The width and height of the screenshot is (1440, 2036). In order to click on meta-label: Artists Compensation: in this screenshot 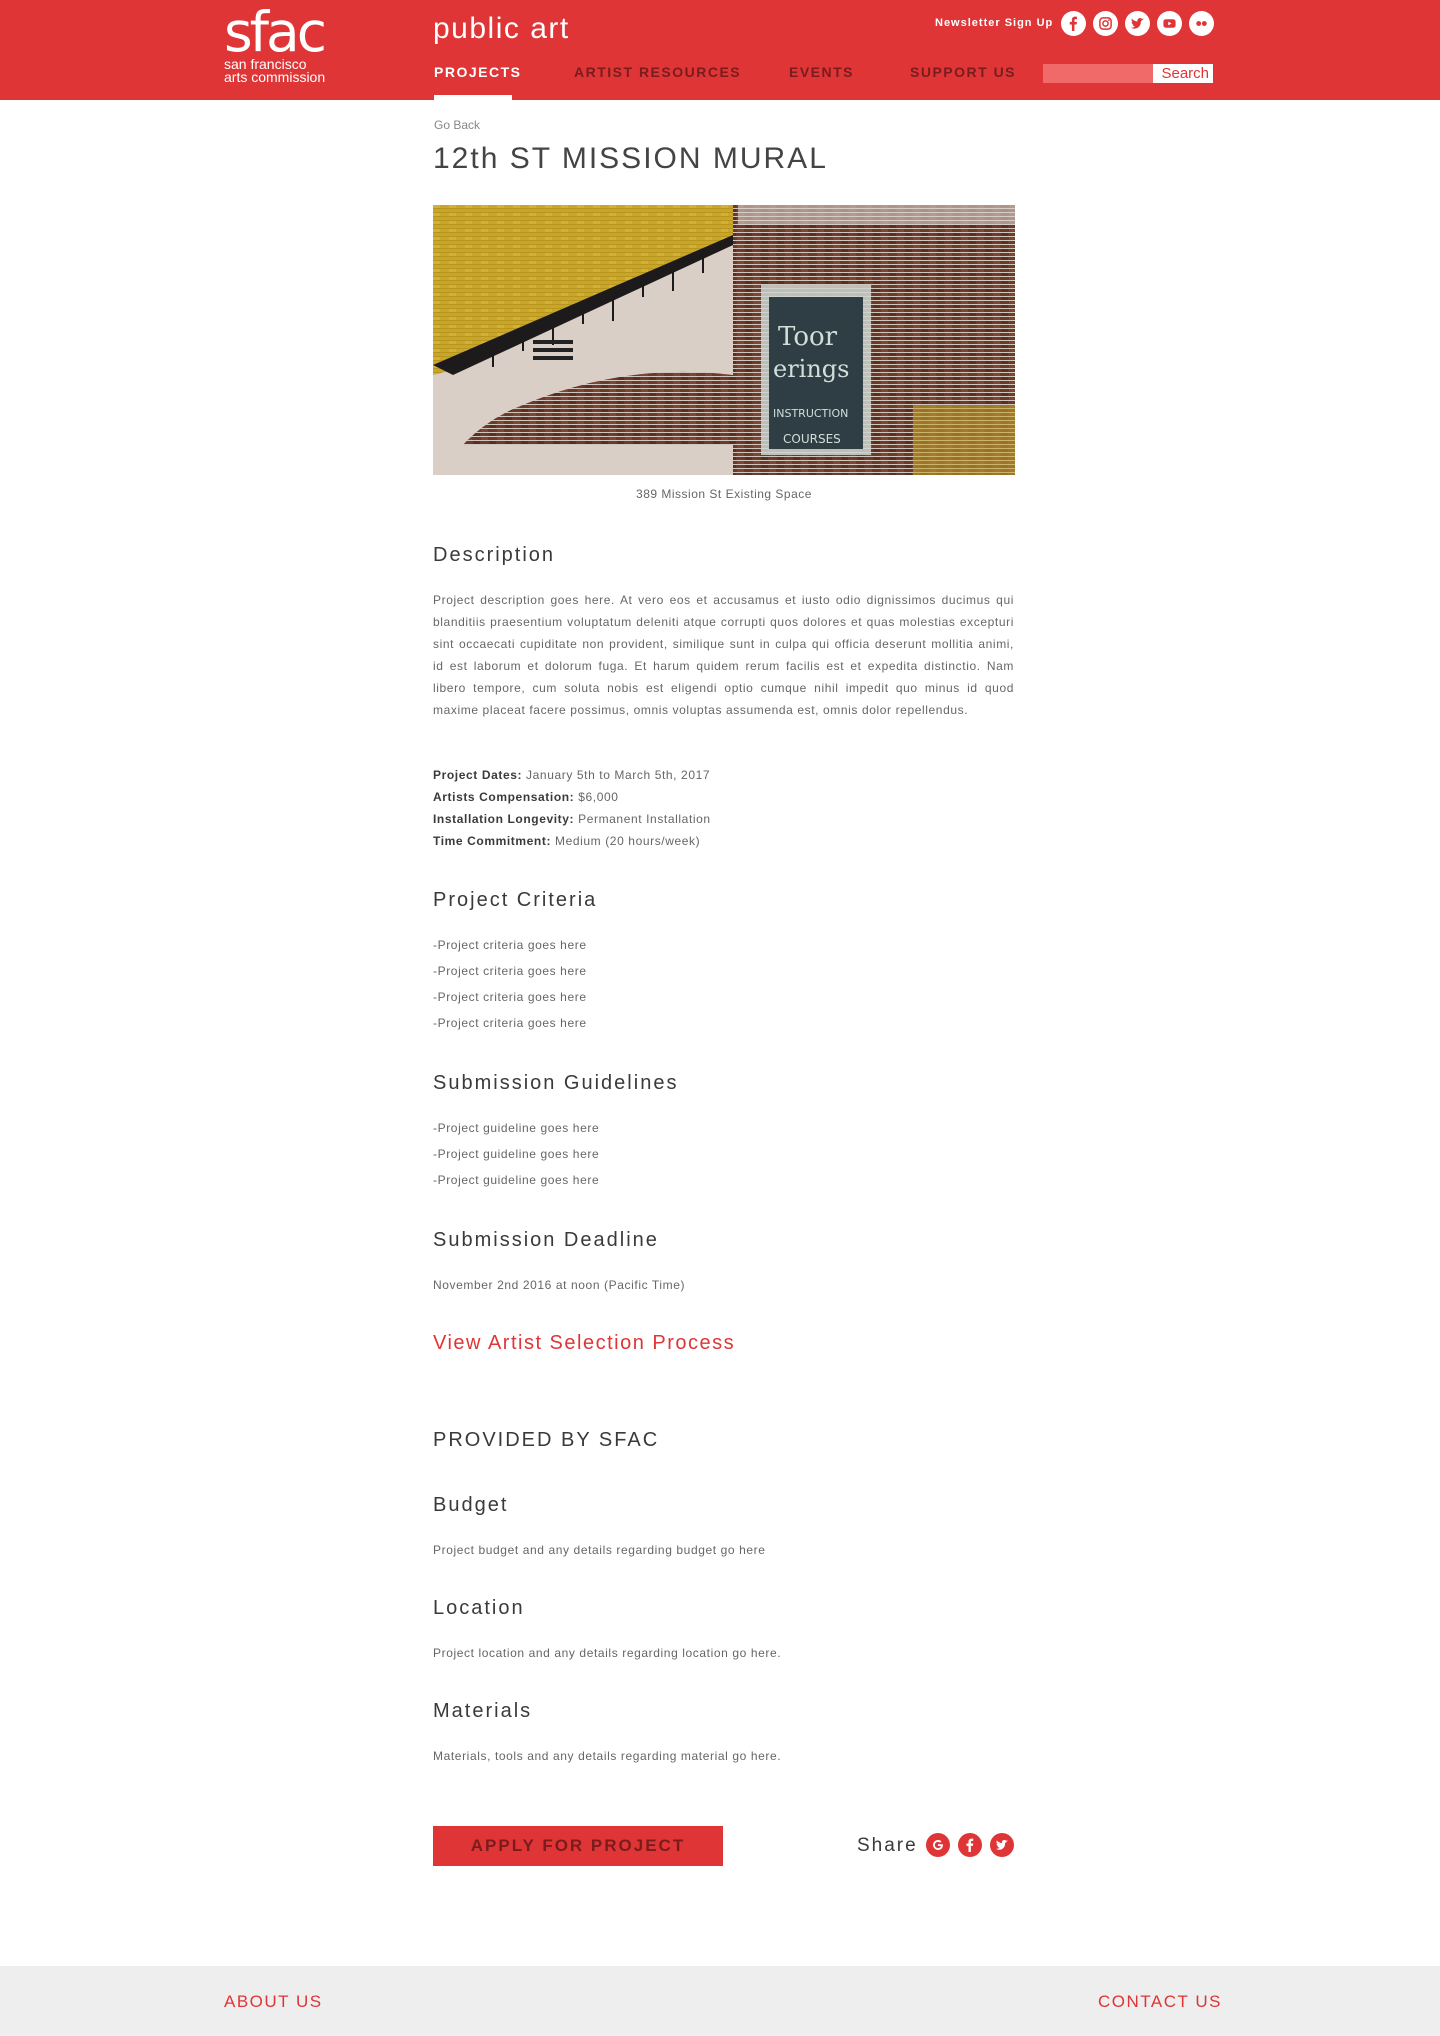, I will do `click(504, 797)`.